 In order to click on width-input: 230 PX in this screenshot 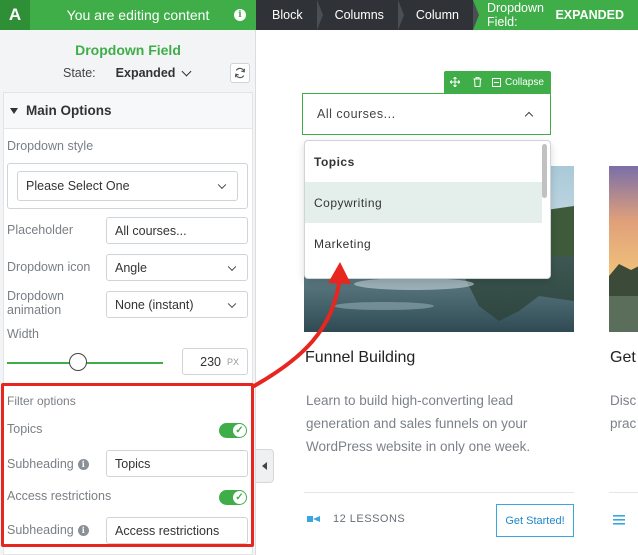, I will do `click(215, 361)`.